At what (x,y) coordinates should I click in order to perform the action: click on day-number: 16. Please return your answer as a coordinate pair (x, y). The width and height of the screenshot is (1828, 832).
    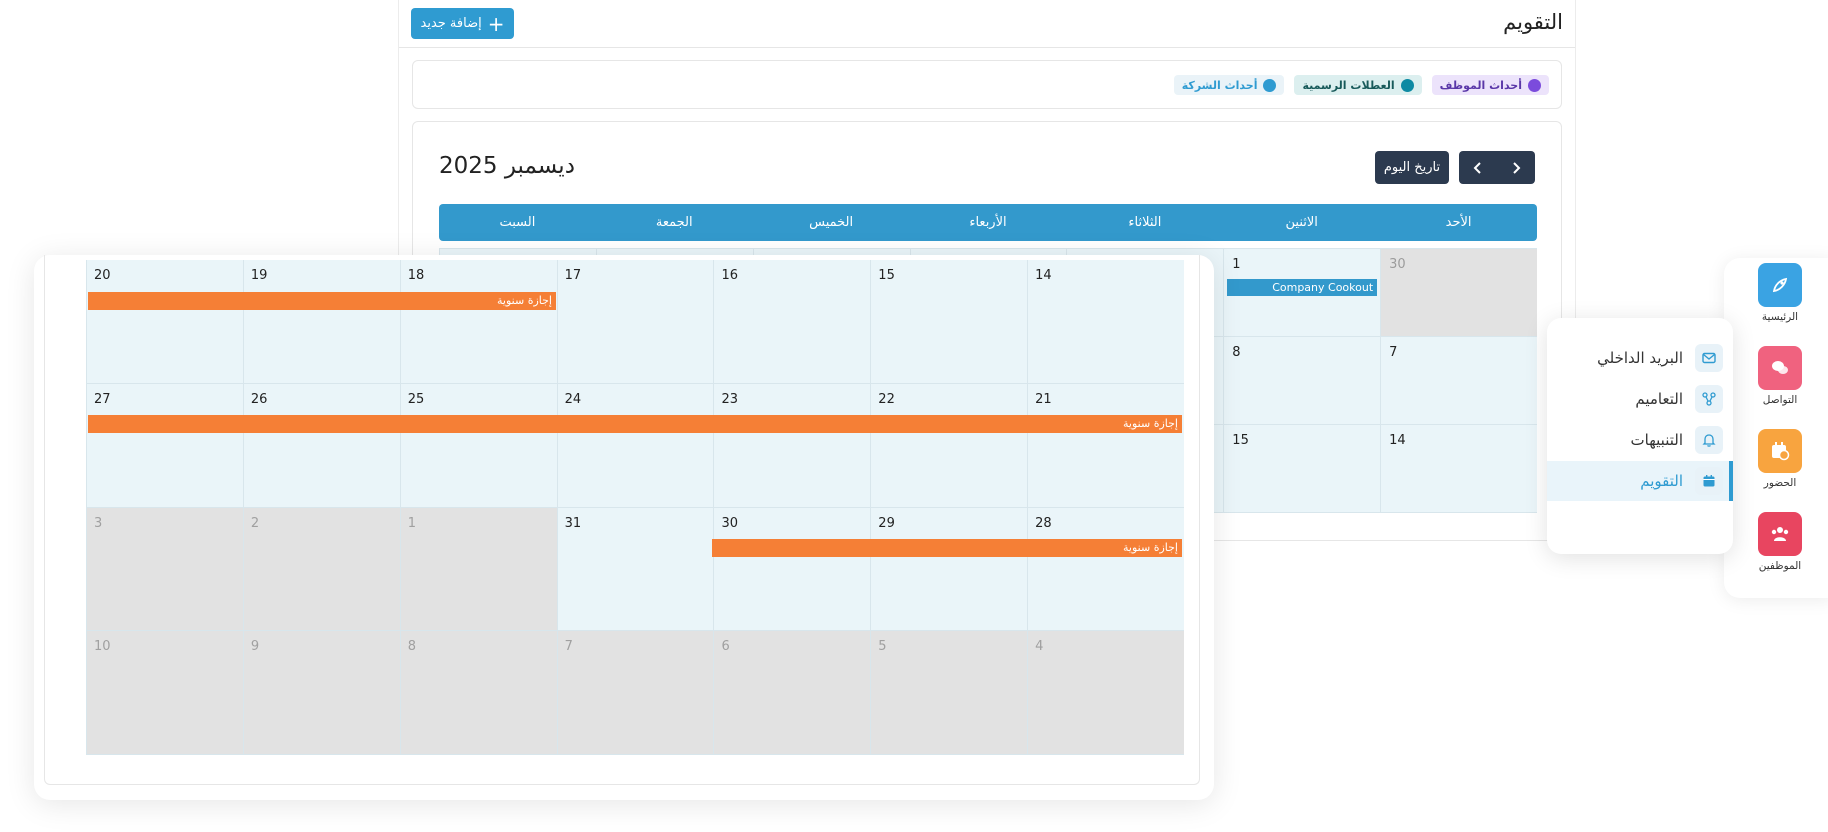
    Looking at the image, I should click on (729, 275).